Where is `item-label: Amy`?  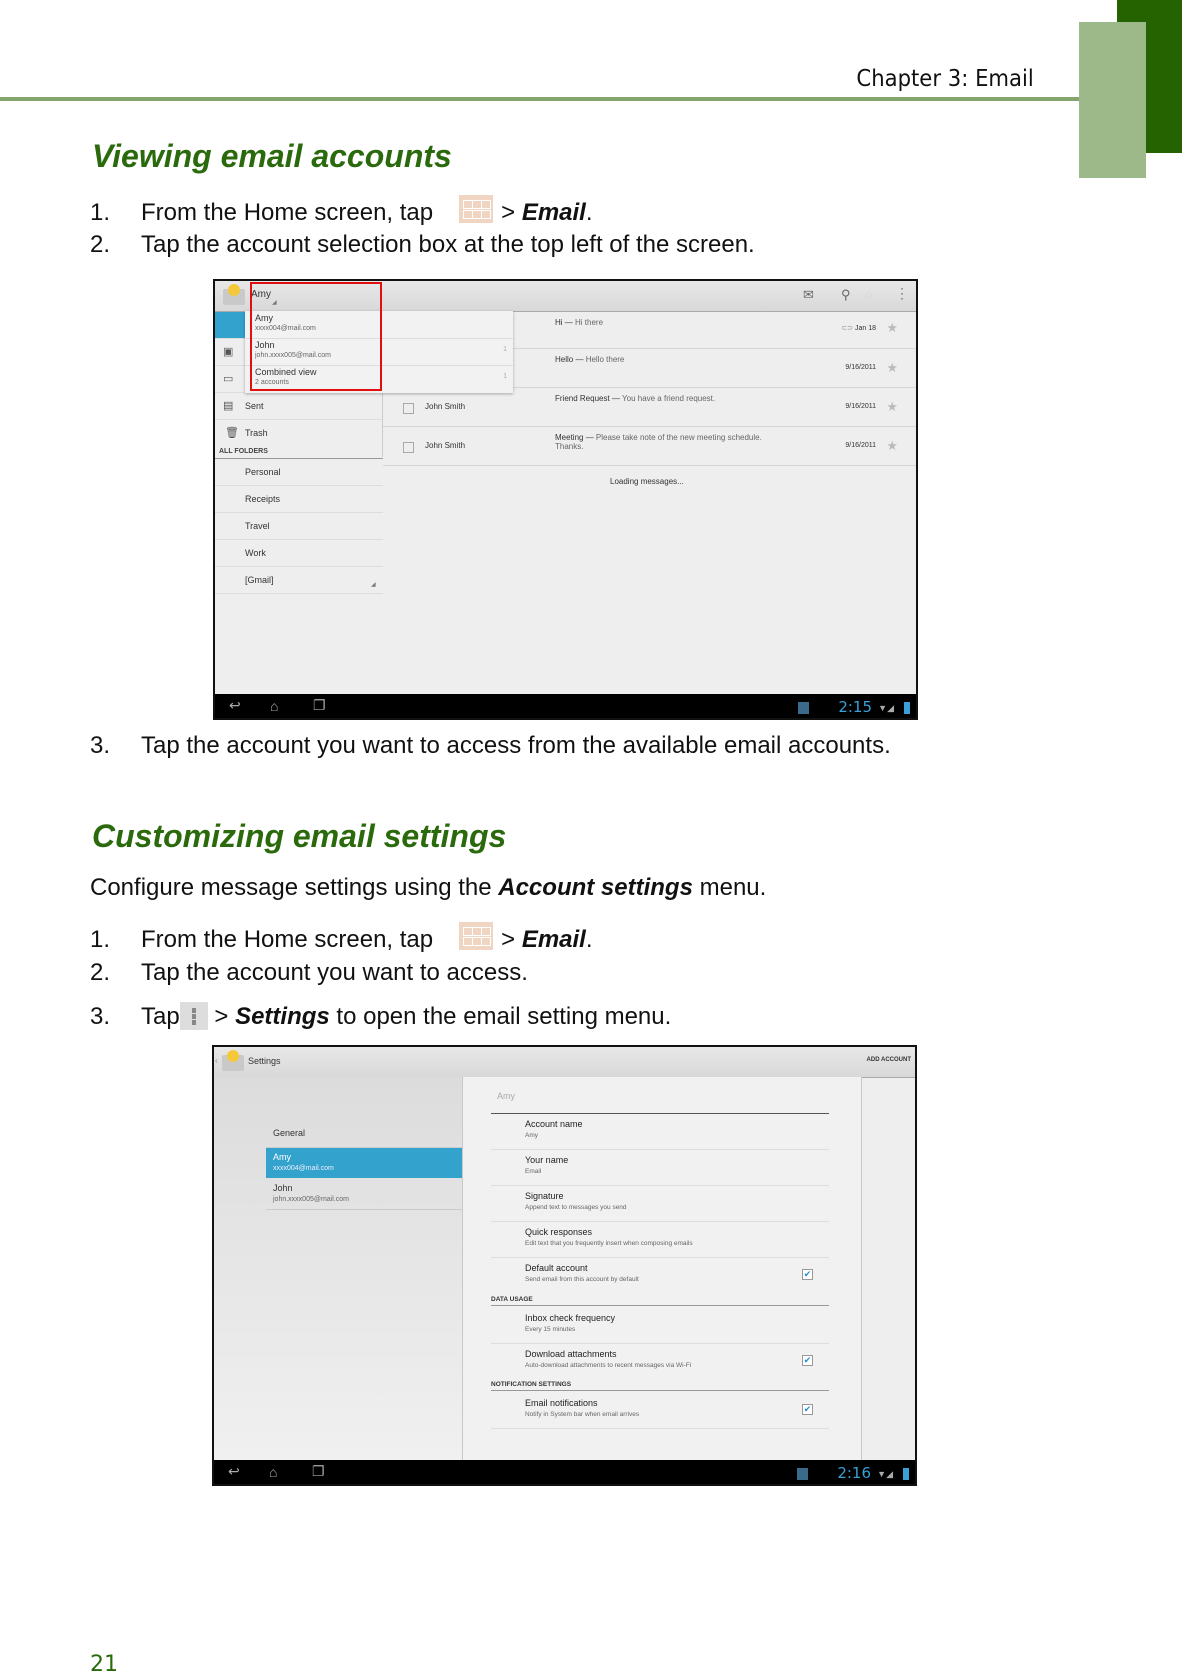 item-label: Amy is located at coordinates (282, 1157).